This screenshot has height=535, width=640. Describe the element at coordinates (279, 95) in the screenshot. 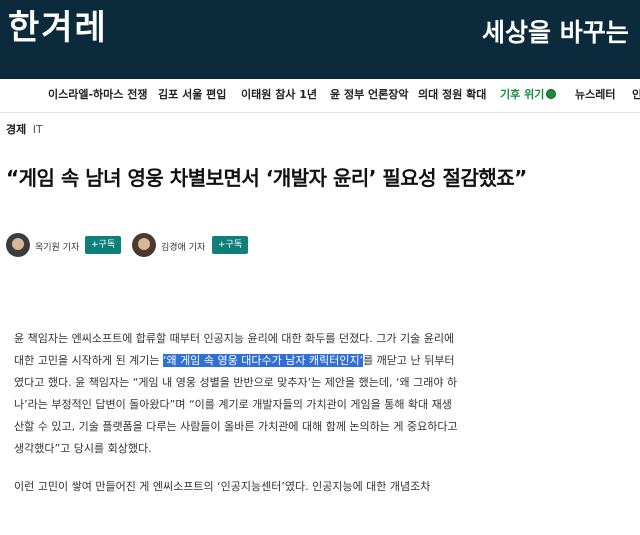

I see `nav-item-itaewon: 이태원 참사 1년` at that location.